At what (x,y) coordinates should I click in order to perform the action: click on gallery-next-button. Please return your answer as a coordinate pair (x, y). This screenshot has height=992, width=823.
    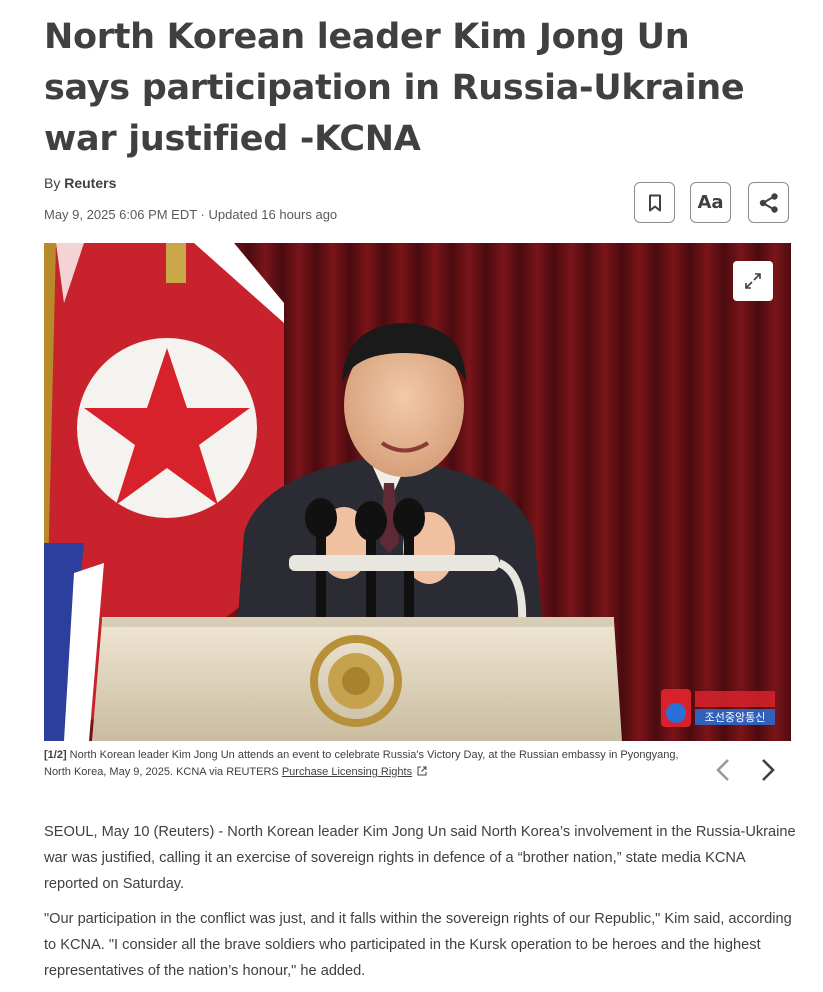
    Looking at the image, I should click on (768, 770).